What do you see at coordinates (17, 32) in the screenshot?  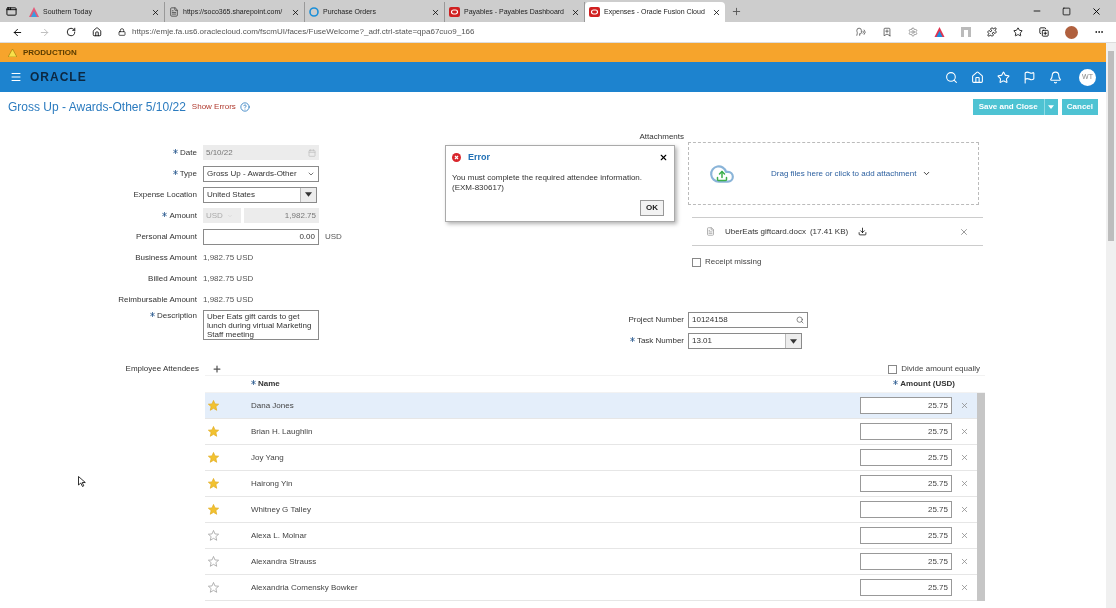 I see `back-icon` at bounding box center [17, 32].